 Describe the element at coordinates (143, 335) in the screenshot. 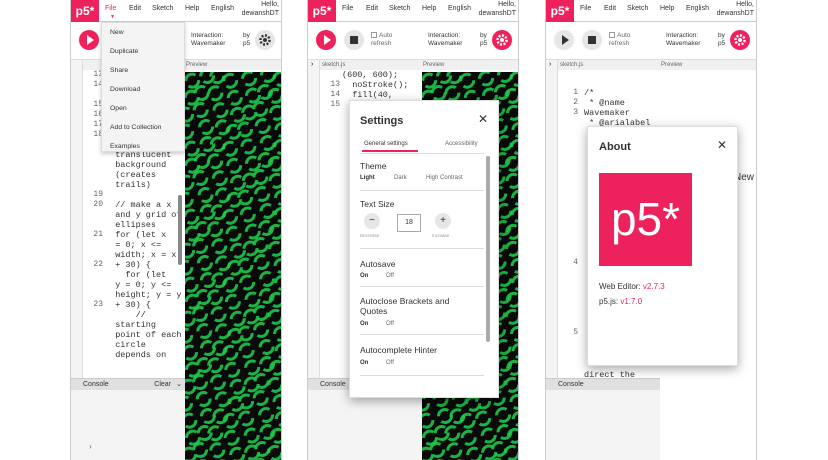

I see `code-line: point of each` at that location.